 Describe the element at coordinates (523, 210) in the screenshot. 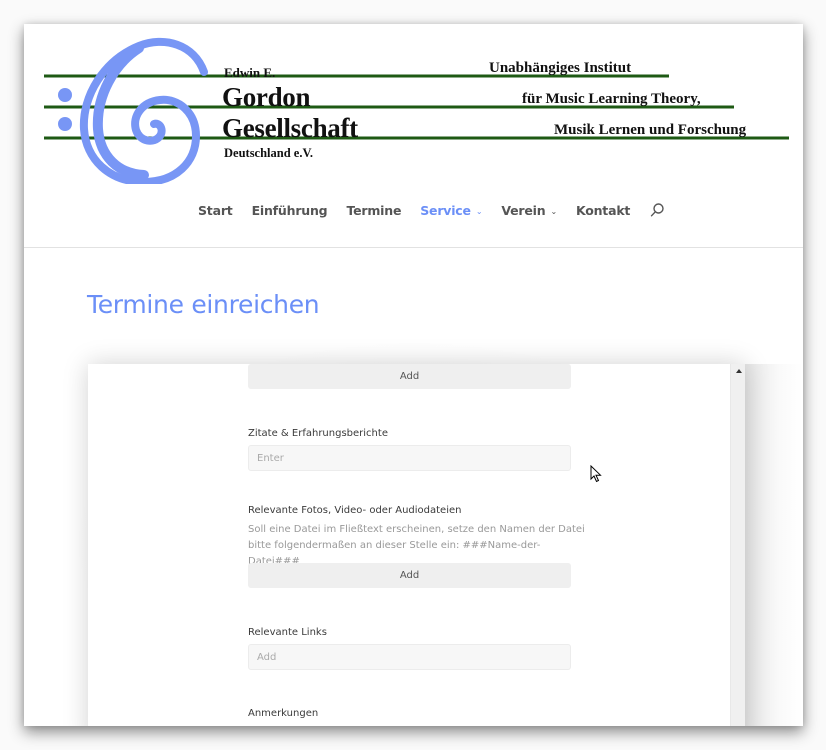

I see `nav-label: Verein` at that location.